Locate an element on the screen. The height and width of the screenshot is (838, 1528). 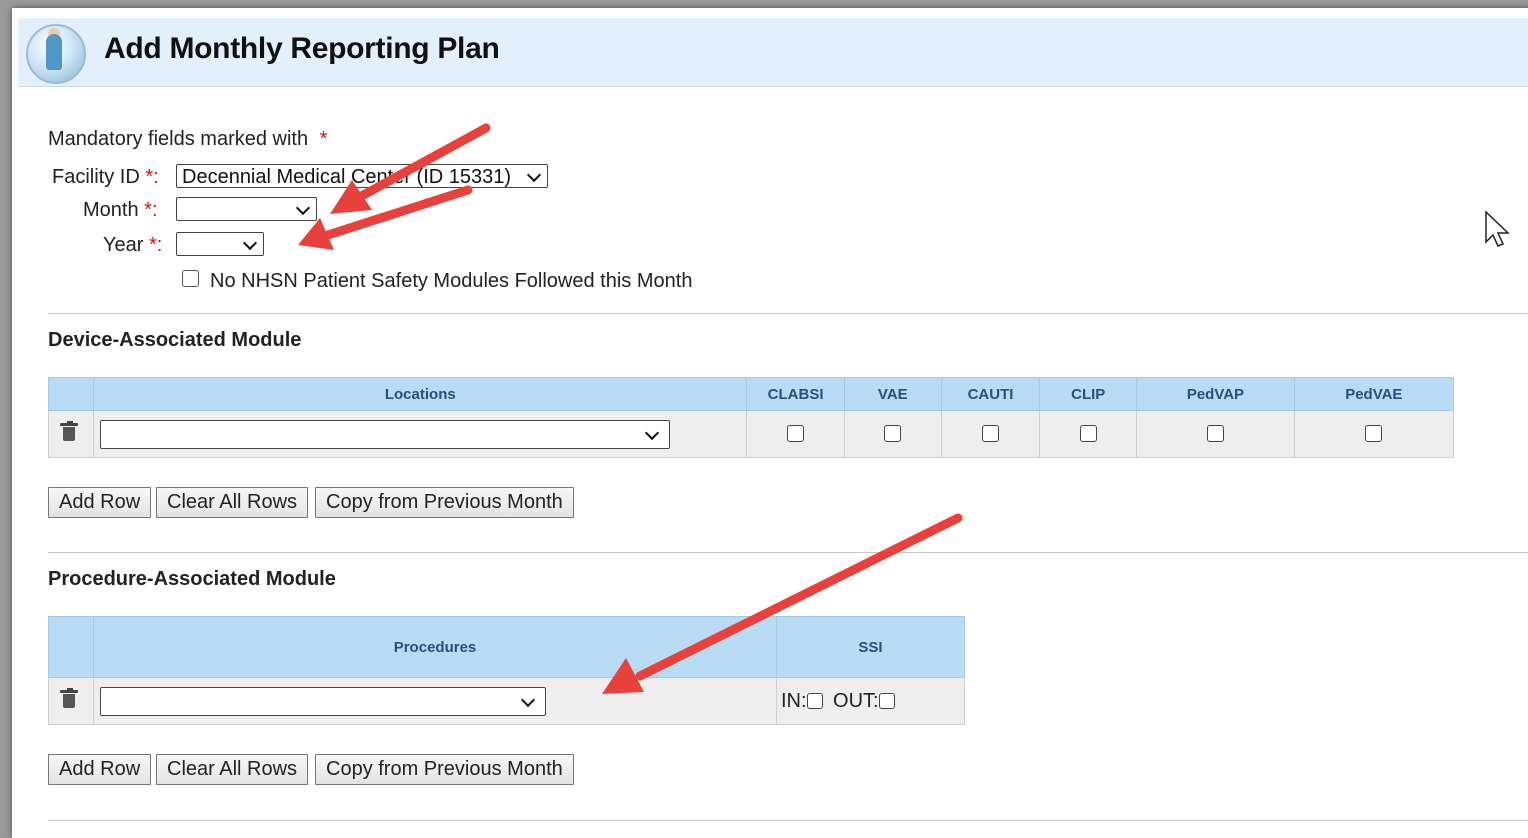
month-required-marker: *: is located at coordinates (151, 210).